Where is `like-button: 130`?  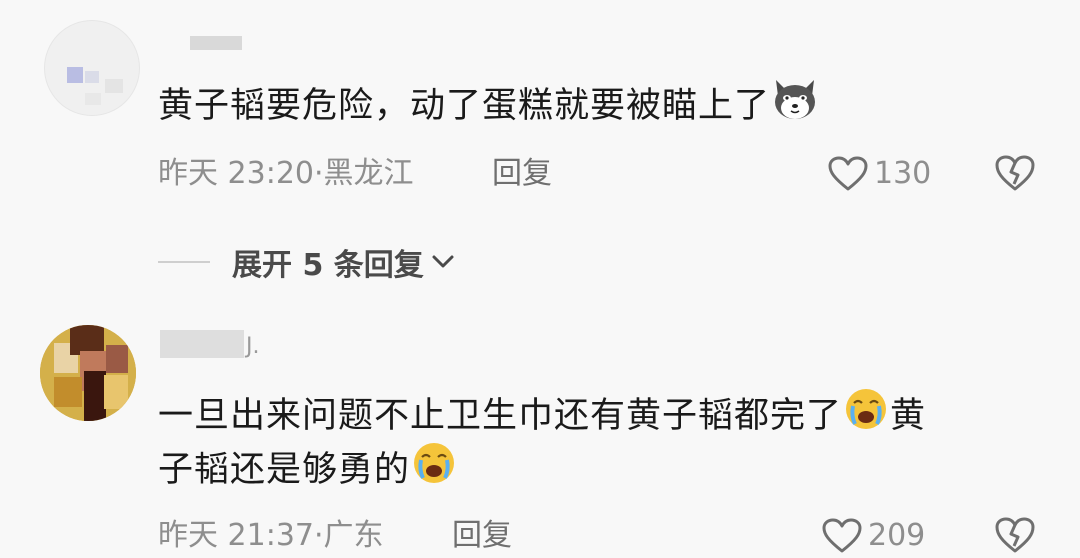 like-button: 130 is located at coordinates (879, 174).